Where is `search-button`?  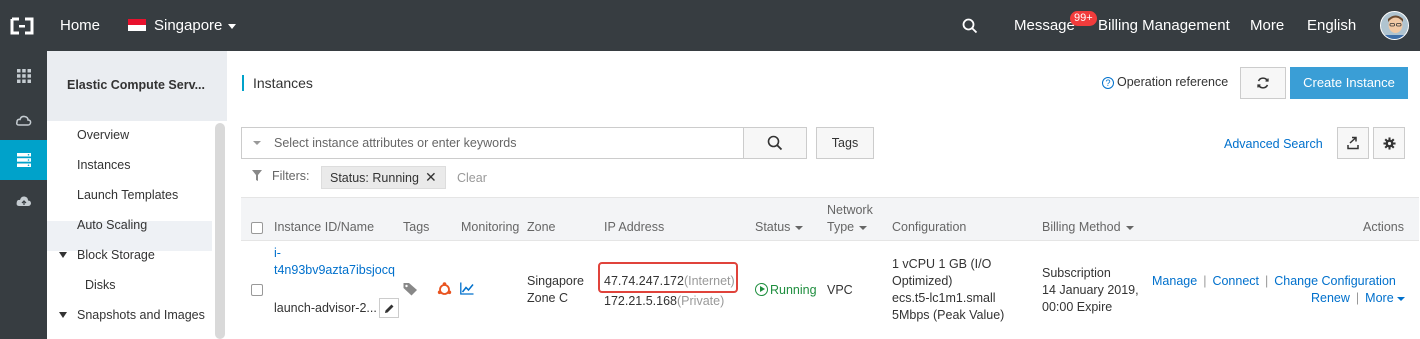 search-button is located at coordinates (775, 143).